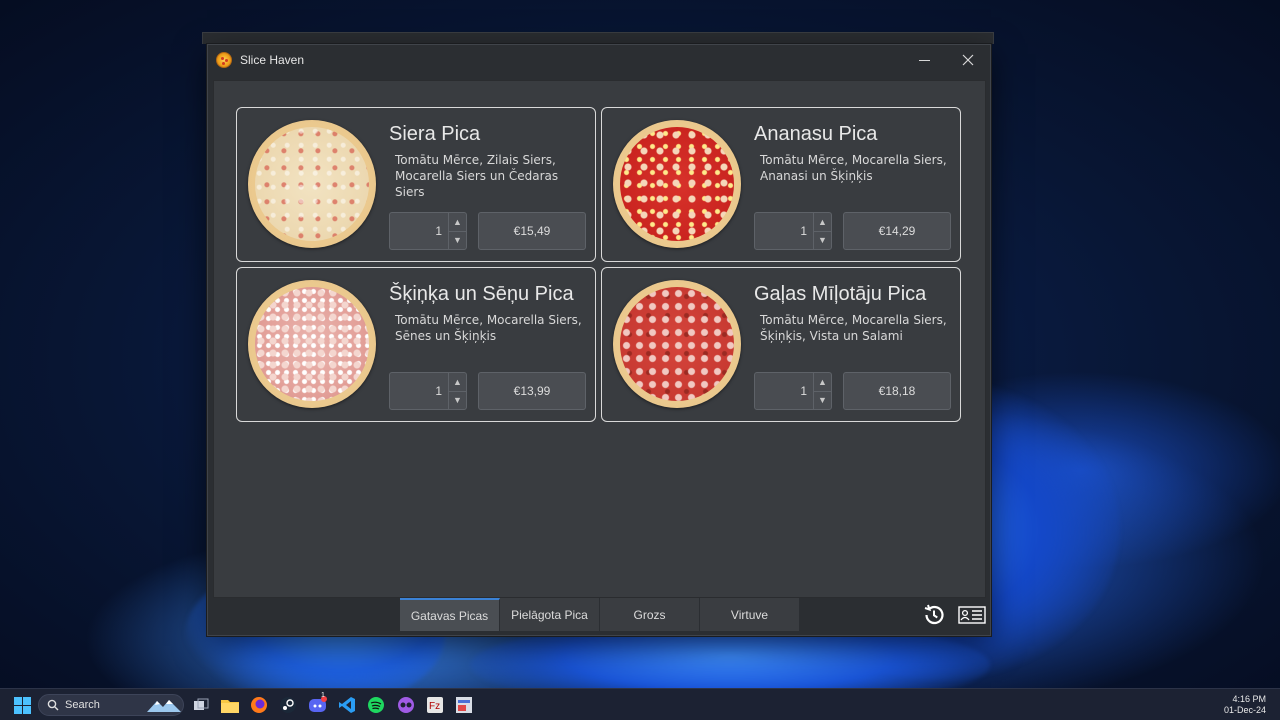 This screenshot has height=720, width=1280. I want to click on profile-list-icon, so click(972, 615).